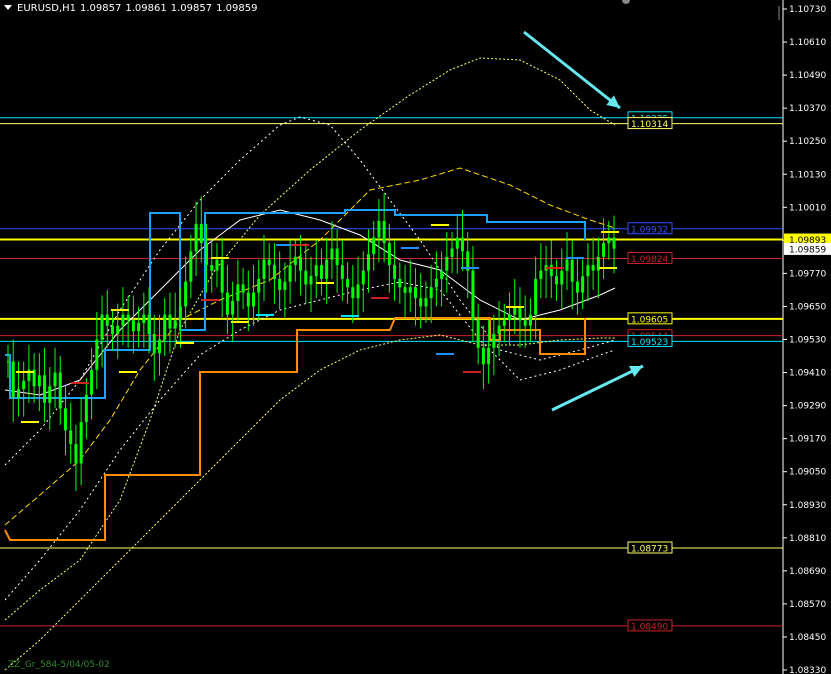 The image size is (831, 674). I want to click on price-axis-label: 1.08810, so click(807, 539).